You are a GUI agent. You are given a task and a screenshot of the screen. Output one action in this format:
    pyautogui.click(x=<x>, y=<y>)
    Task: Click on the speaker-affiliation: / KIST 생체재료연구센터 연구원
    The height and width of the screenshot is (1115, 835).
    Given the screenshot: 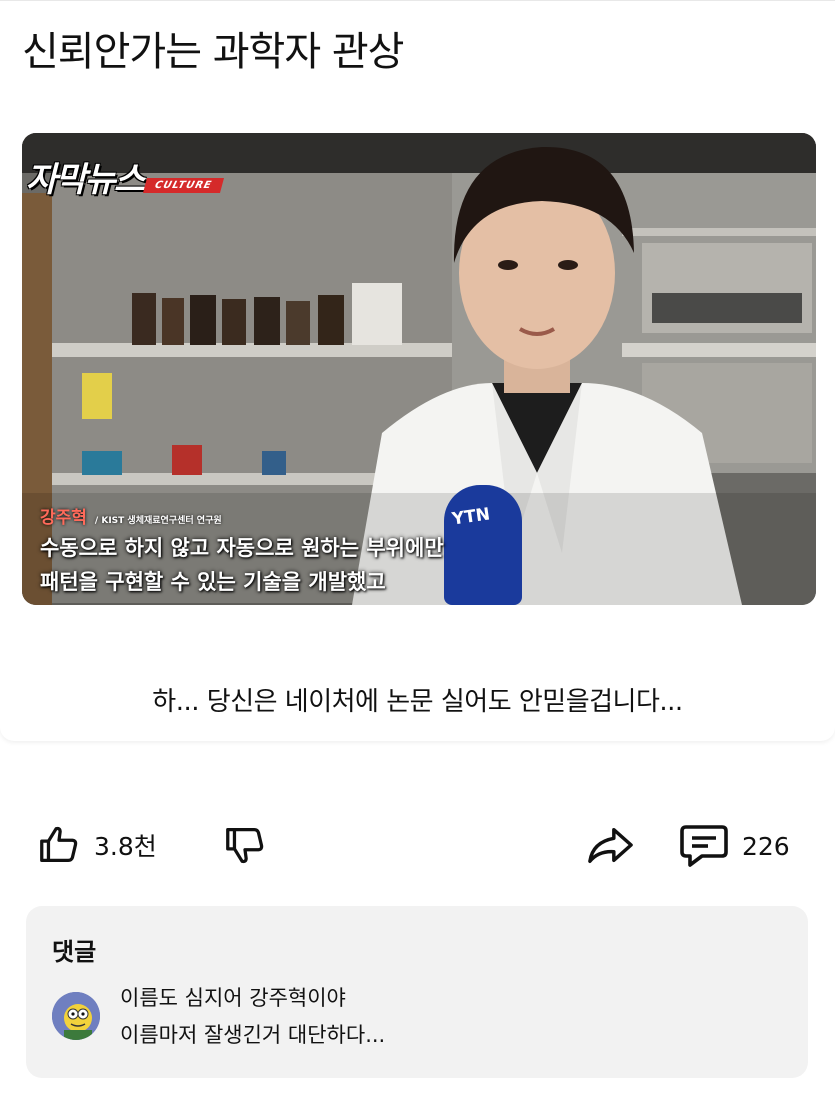 What is the action you would take?
    pyautogui.click(x=158, y=521)
    